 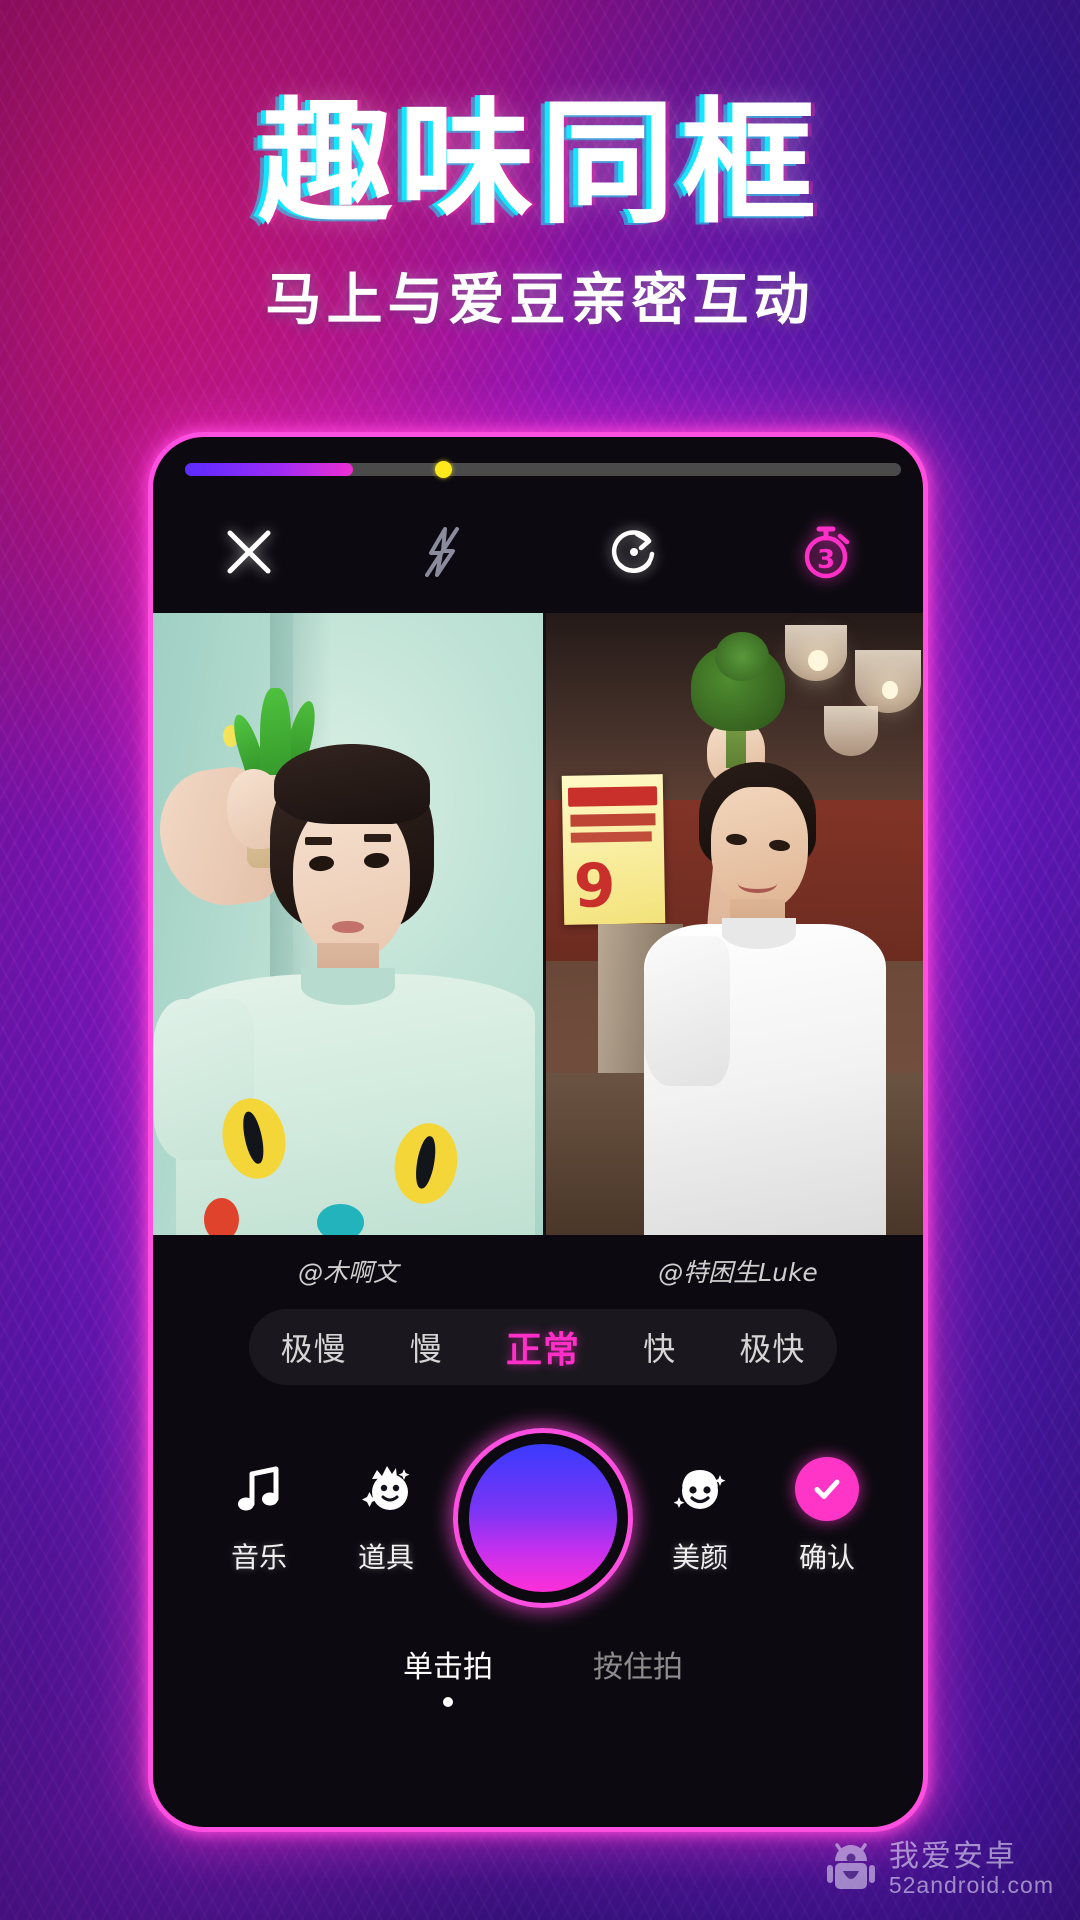 I want to click on right-sleeve, so click(x=687, y=1011).